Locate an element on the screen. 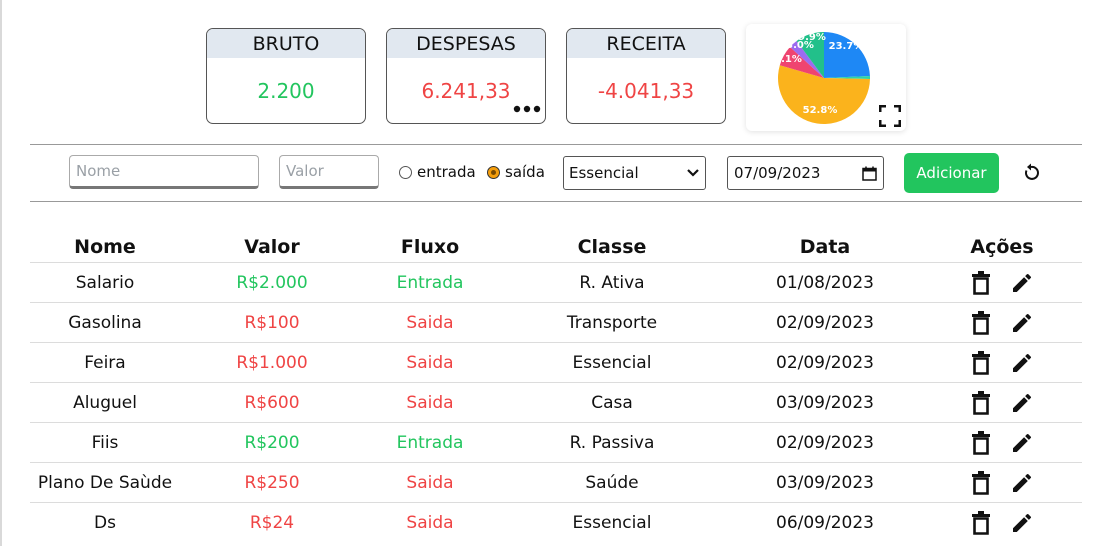  date-value: 07/09/2023 is located at coordinates (777, 173).